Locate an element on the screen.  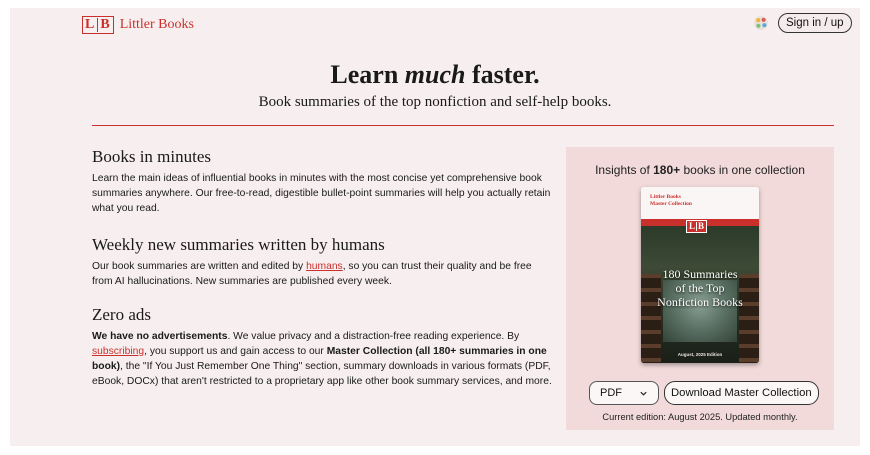
logo-letter-b: B is located at coordinates (105, 24).